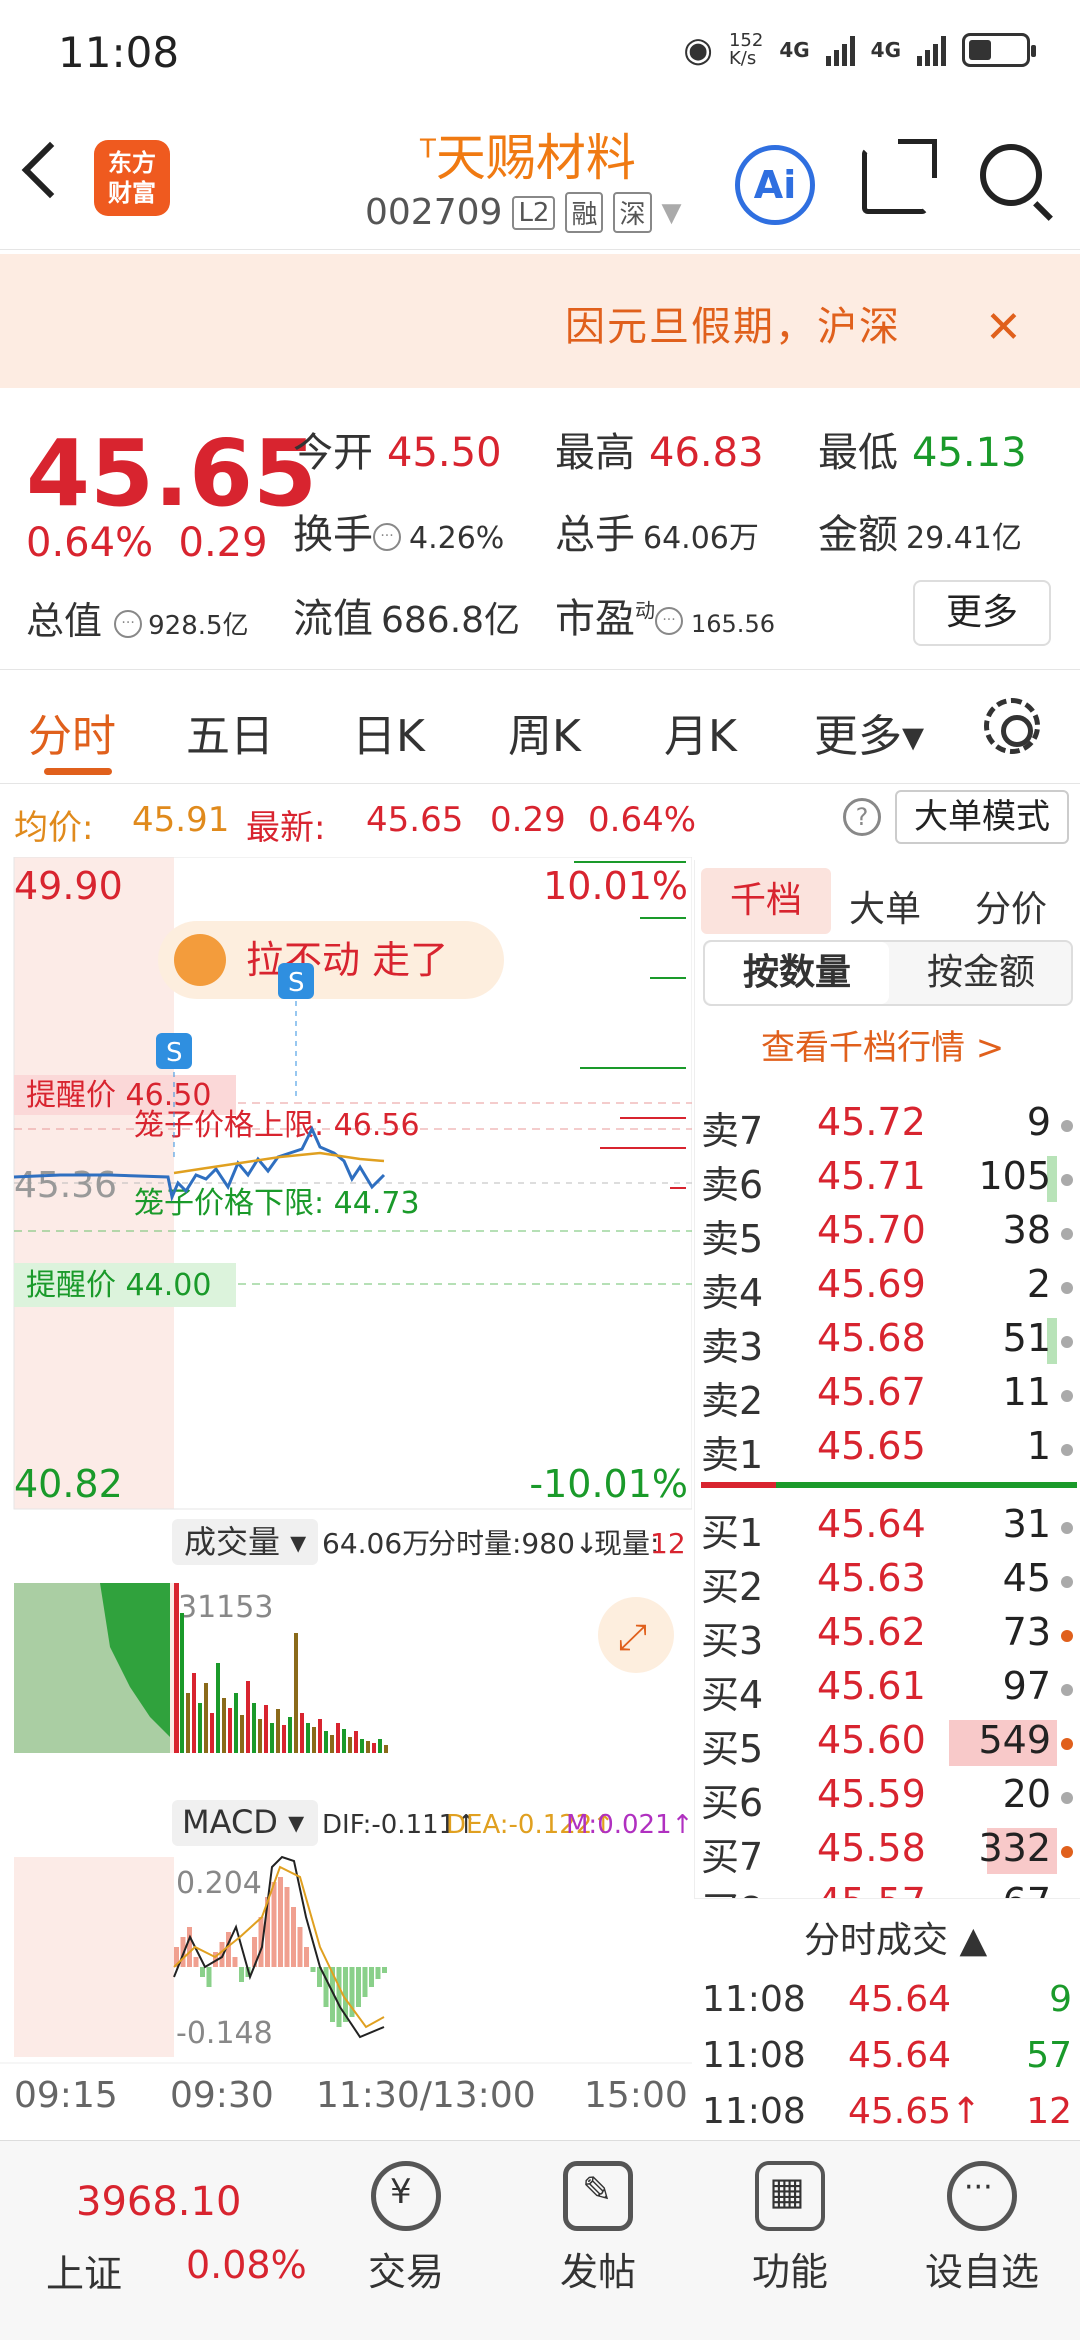  I want to click on subtab-by-quantity: 按数量, so click(797, 973).